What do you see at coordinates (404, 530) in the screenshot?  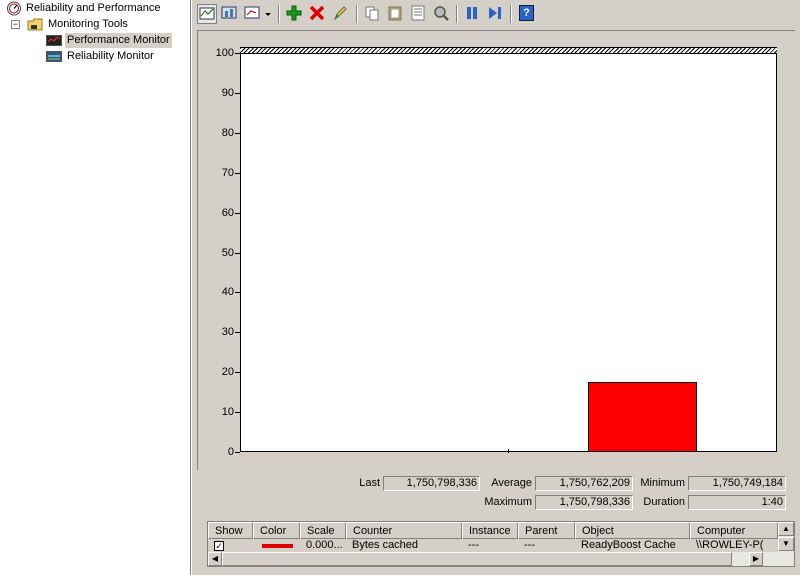 I see `column-header-counter: Counter` at bounding box center [404, 530].